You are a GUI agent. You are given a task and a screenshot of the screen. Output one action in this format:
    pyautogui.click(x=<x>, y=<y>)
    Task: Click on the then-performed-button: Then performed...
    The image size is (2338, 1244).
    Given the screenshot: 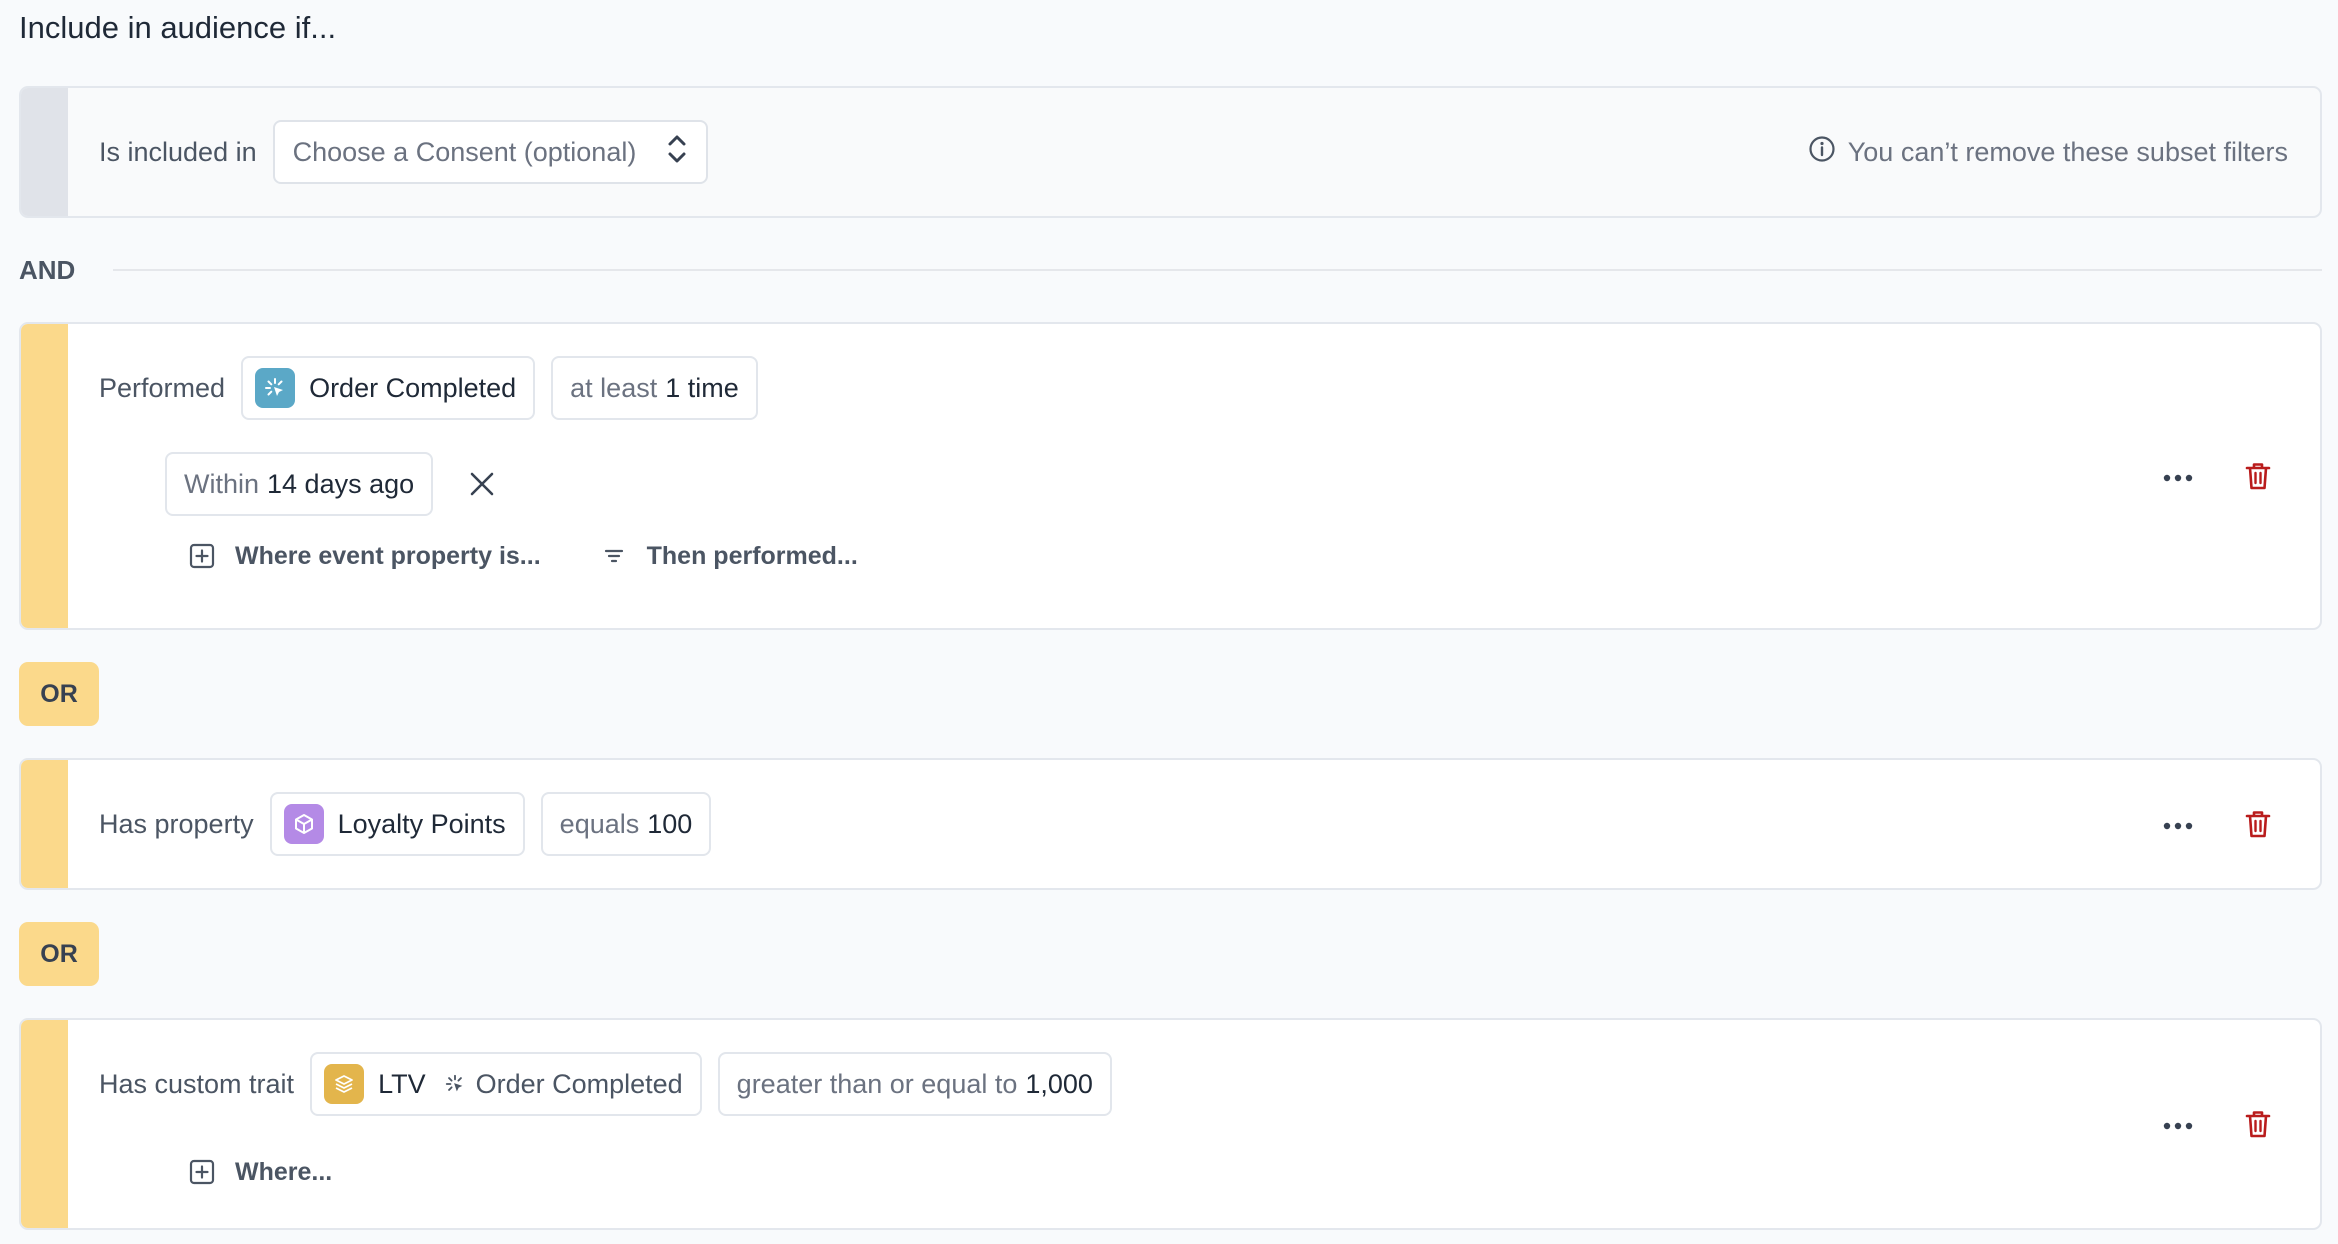 What is the action you would take?
    pyautogui.click(x=729, y=556)
    